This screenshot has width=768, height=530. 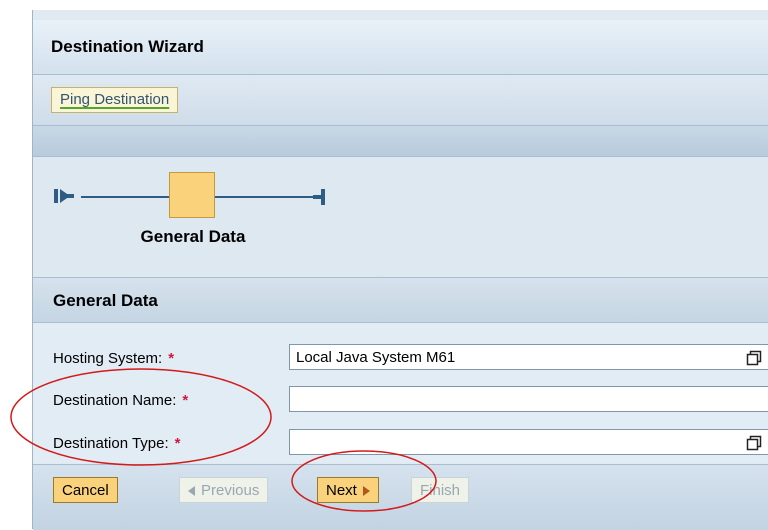 I want to click on section-header: General Data, so click(x=400, y=300).